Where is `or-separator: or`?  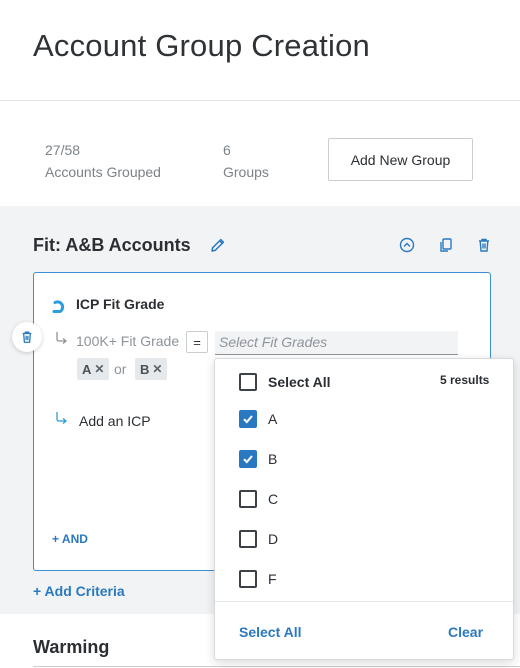 or-separator: or is located at coordinates (120, 369).